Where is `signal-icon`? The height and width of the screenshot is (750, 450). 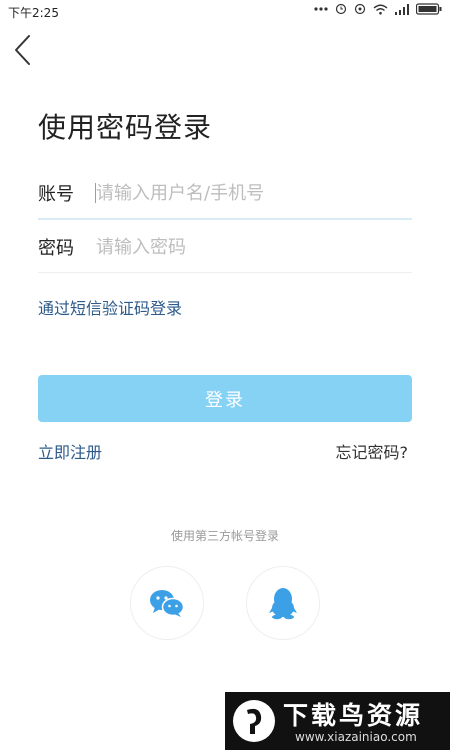 signal-icon is located at coordinates (360, 9).